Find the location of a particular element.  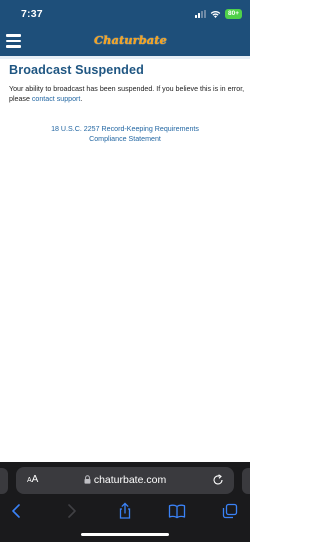

bookmarks-icon is located at coordinates (177, 511).